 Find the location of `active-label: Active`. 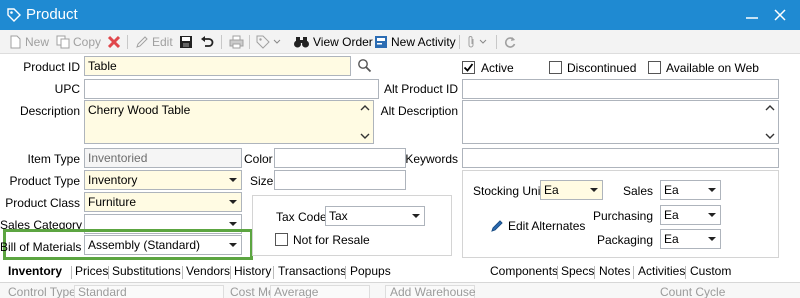

active-label: Active is located at coordinates (497, 68).